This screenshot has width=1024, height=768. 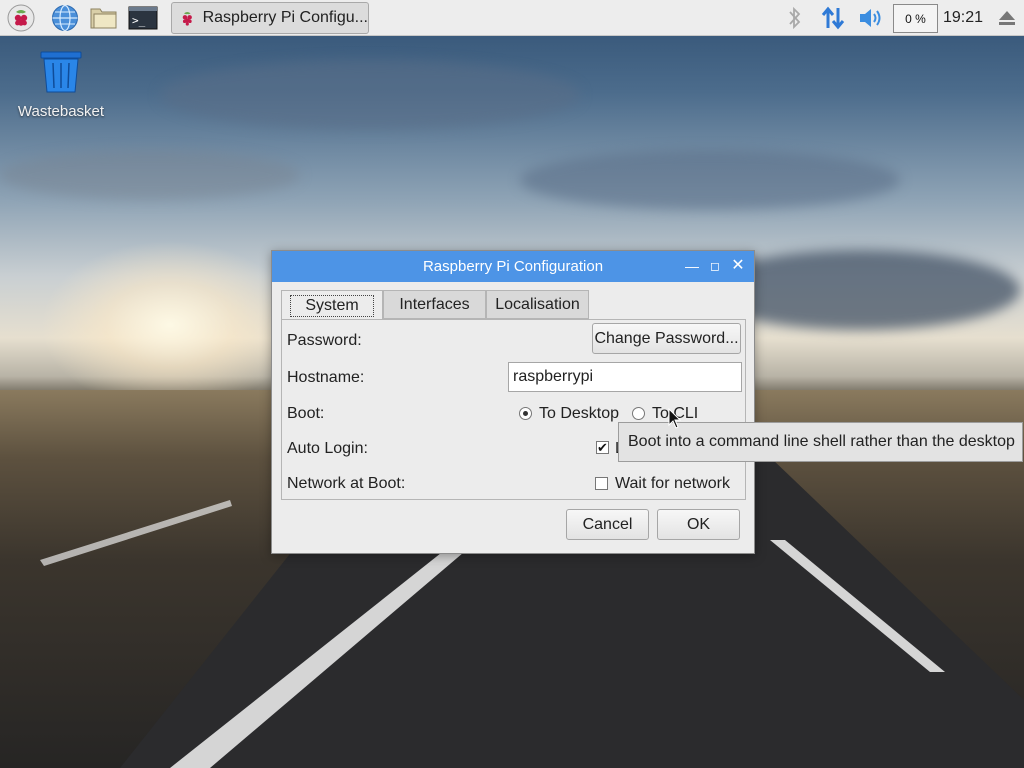 What do you see at coordinates (65, 18) in the screenshot?
I see `web-browser-icon` at bounding box center [65, 18].